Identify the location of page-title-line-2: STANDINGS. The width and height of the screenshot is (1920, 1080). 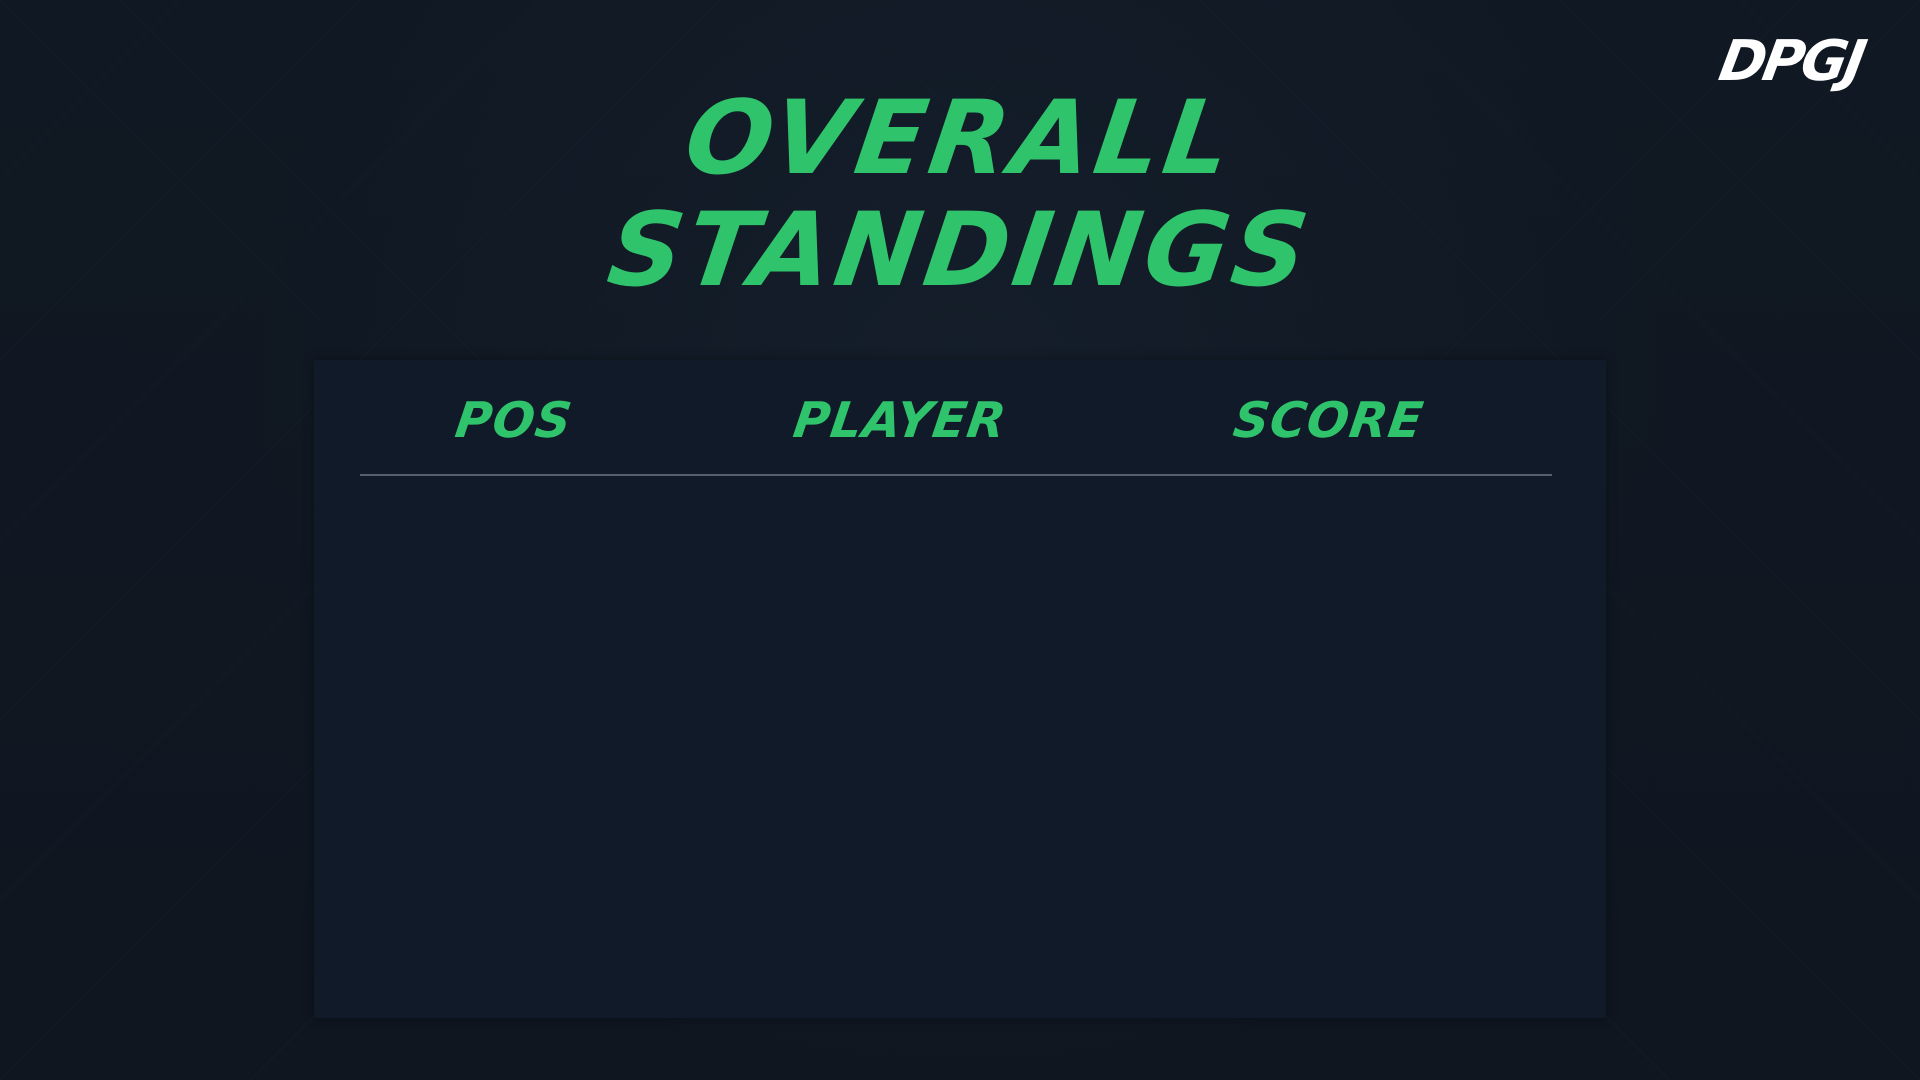
(960, 250).